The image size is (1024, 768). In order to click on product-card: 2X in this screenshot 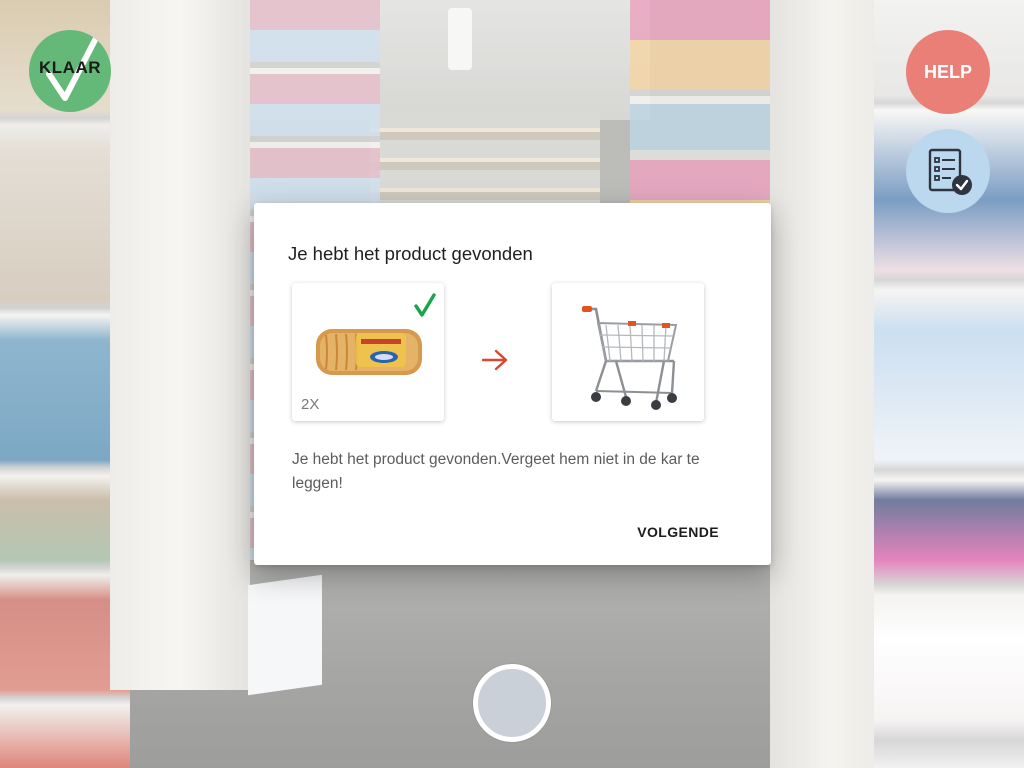, I will do `click(368, 352)`.